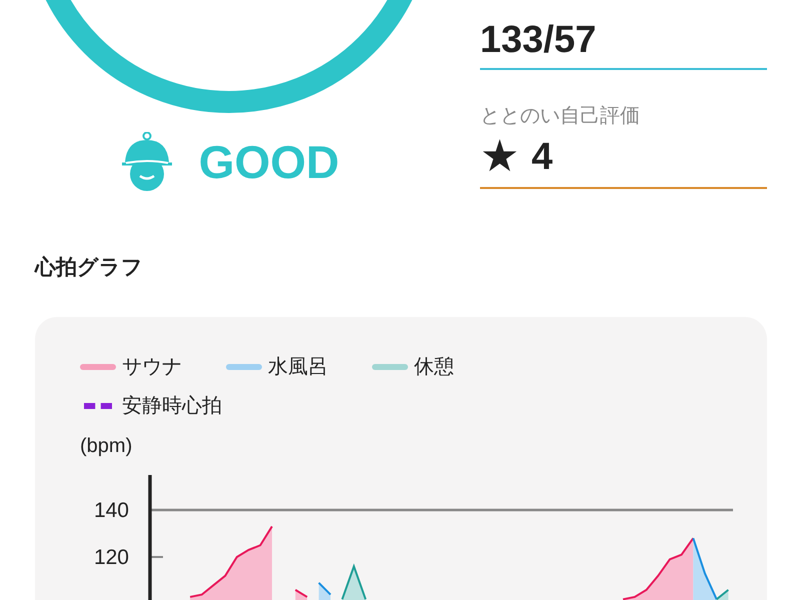 The width and height of the screenshot is (800, 600). What do you see at coordinates (152, 367) in the screenshot?
I see `legend-label: サウナ` at bounding box center [152, 367].